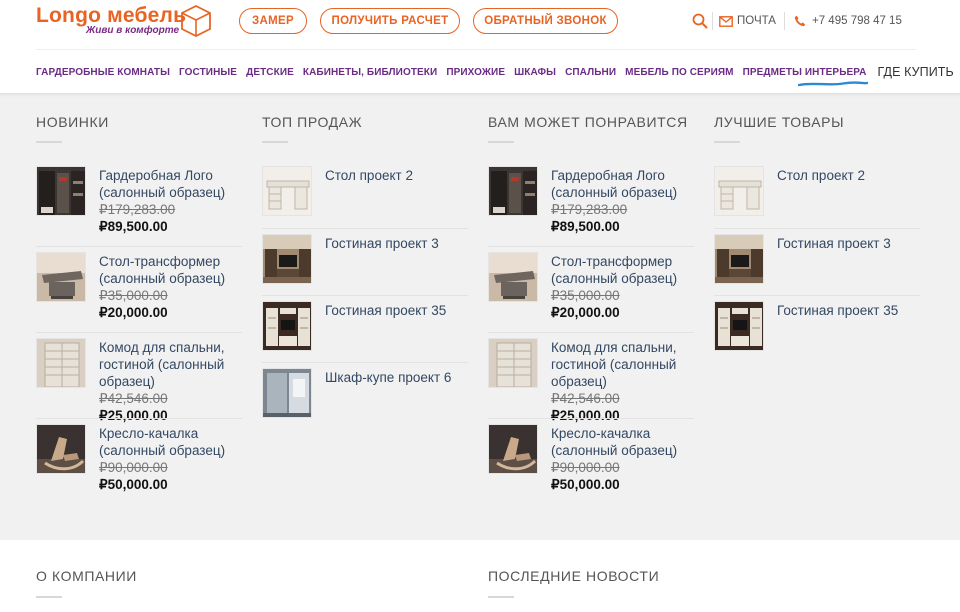  I want to click on logo: Longo мебель Живи в комфорте, so click(126, 22).